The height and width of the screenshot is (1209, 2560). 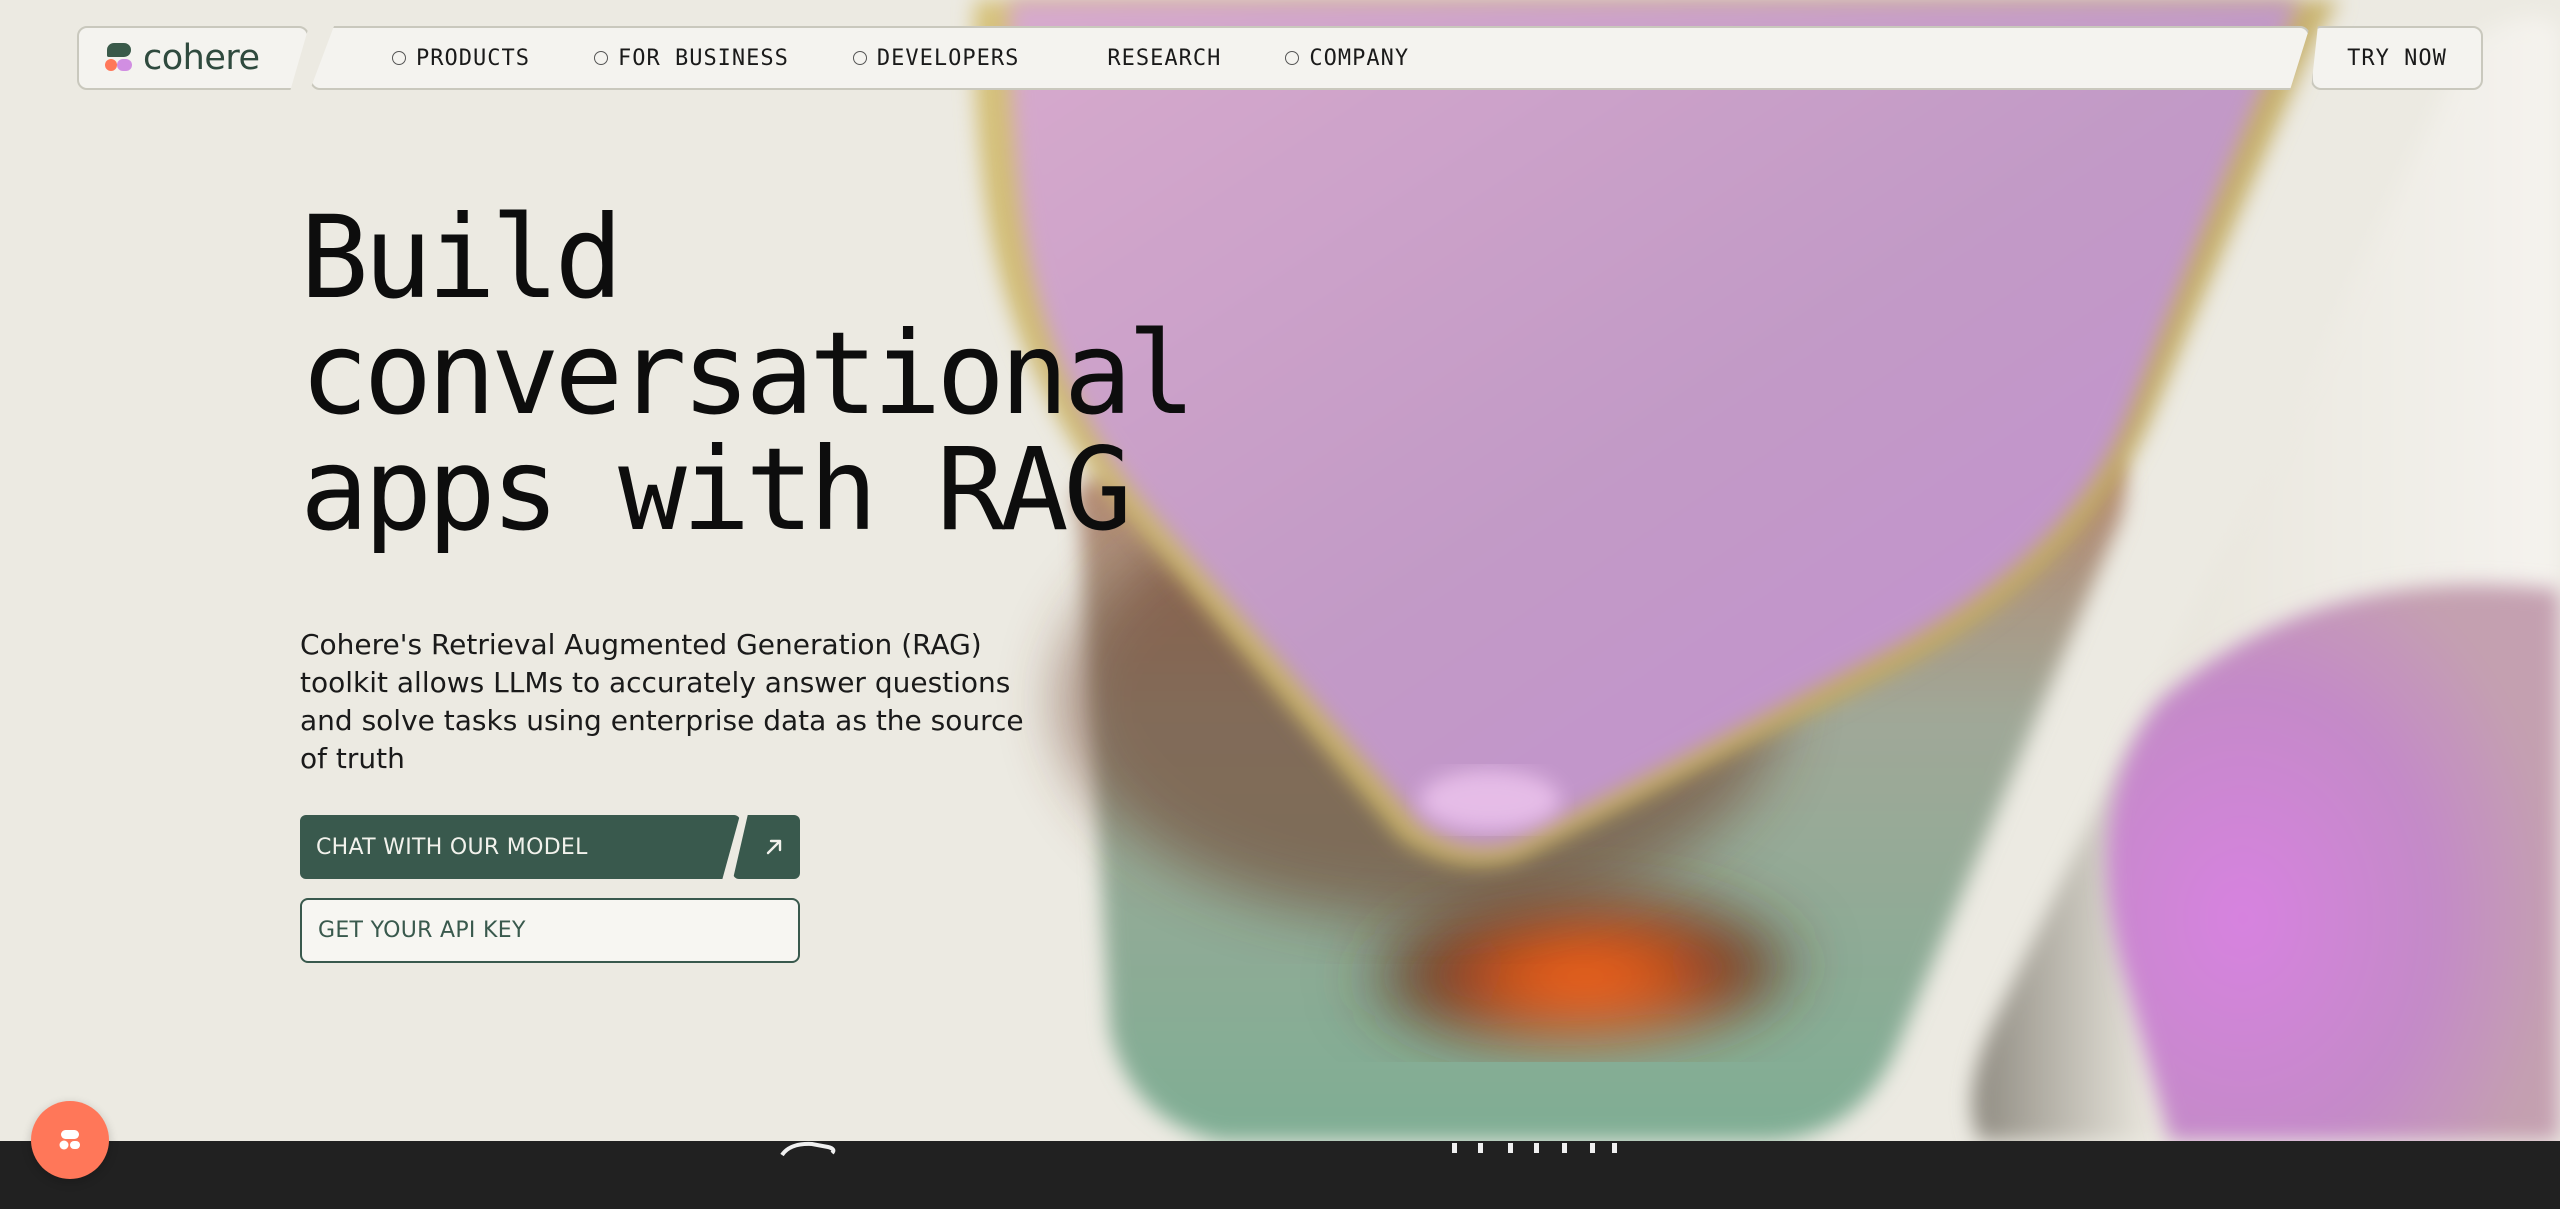 What do you see at coordinates (1280, 1175) in the screenshot?
I see `next-section-strip` at bounding box center [1280, 1175].